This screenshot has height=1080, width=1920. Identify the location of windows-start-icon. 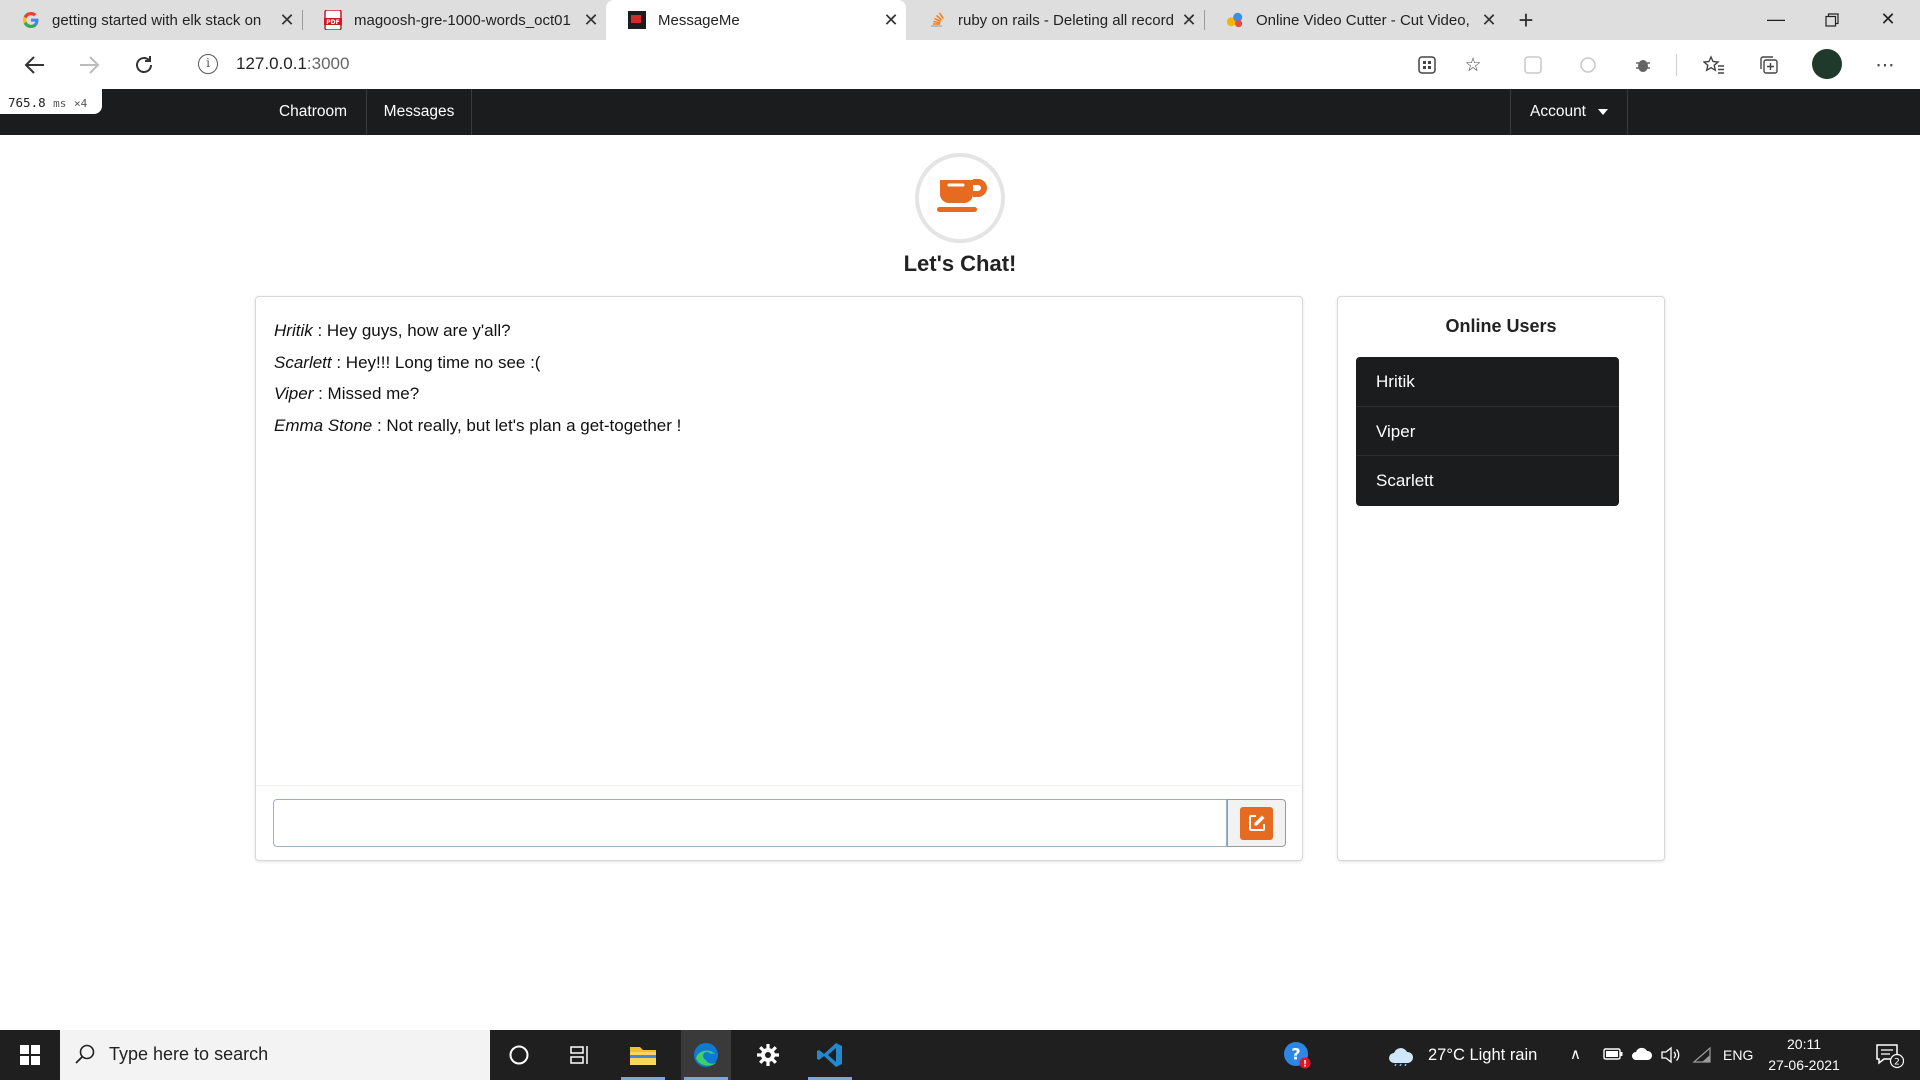
(30, 1055).